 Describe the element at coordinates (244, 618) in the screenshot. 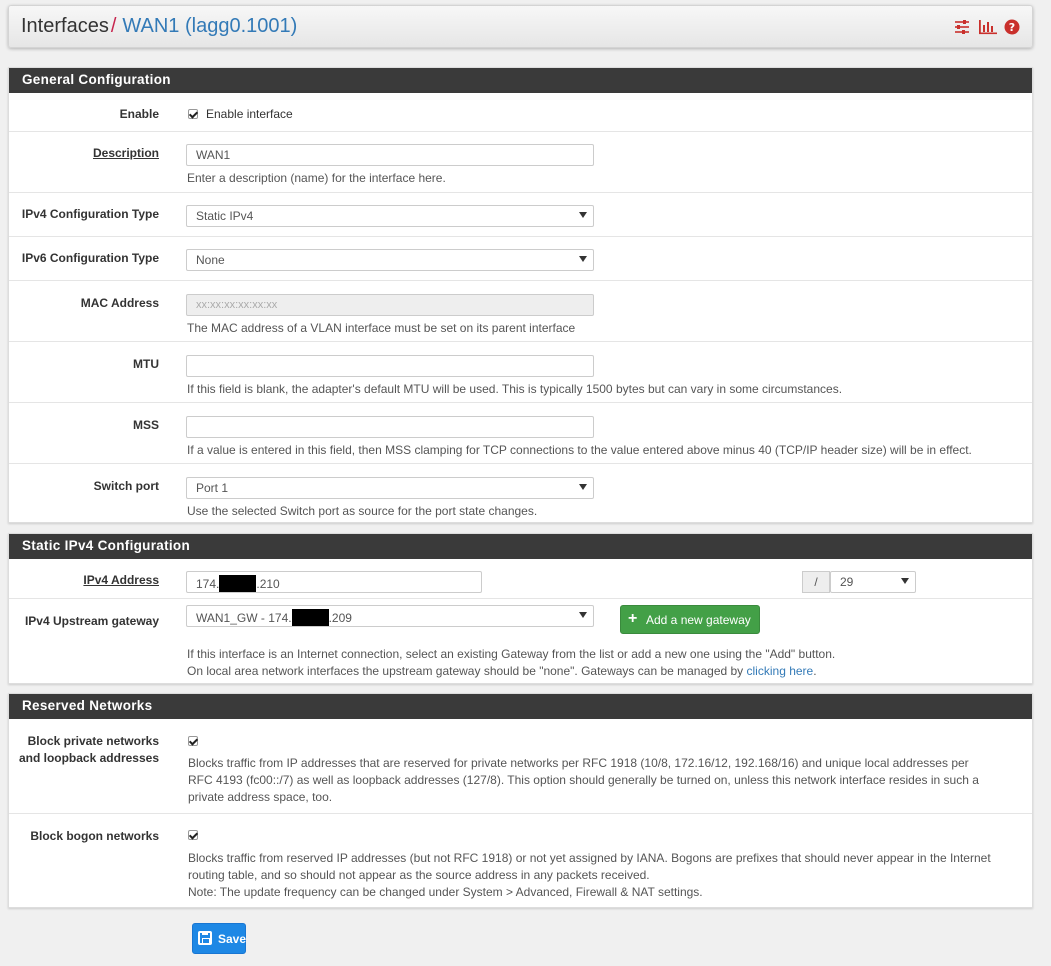

I see `gateway-prefix: WAN1_GW - 174.` at that location.